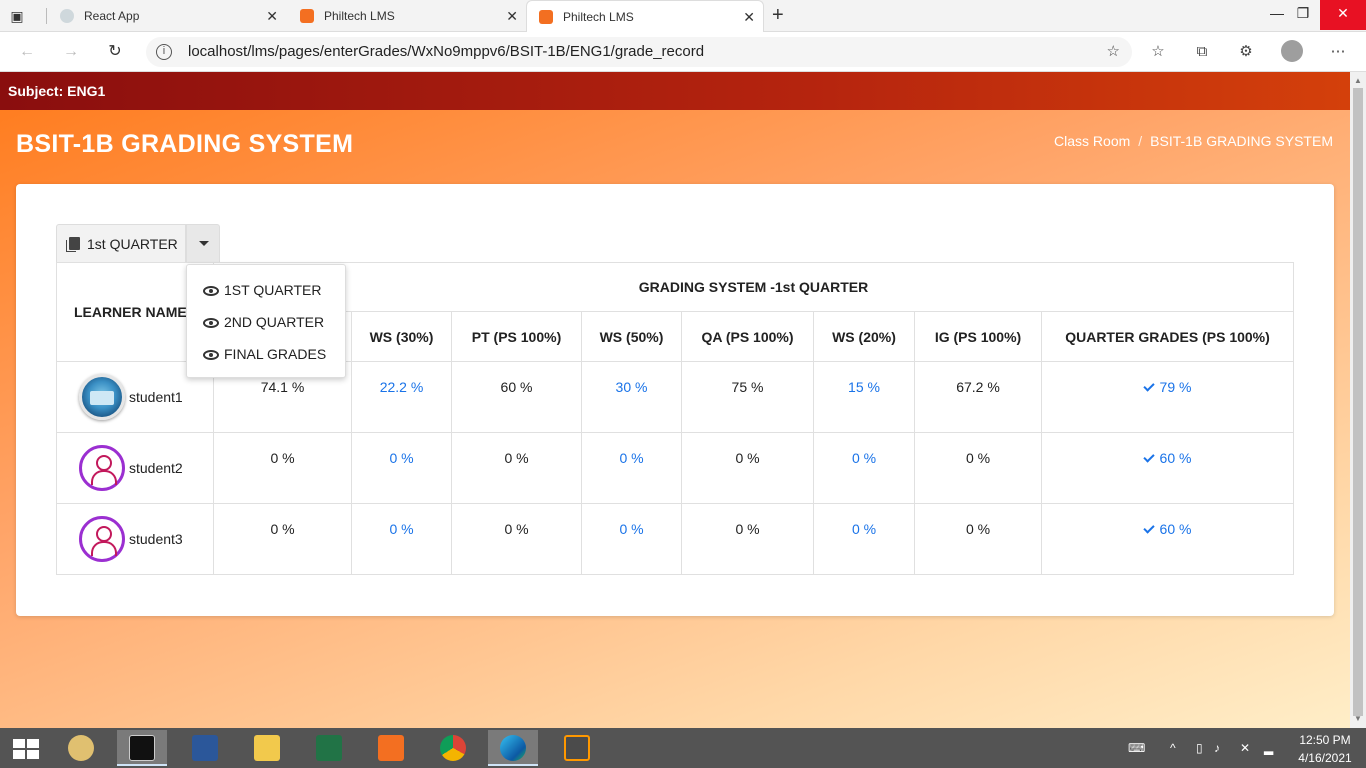 This screenshot has height=768, width=1366. What do you see at coordinates (112, 16) in the screenshot?
I see `tab-label: React App` at bounding box center [112, 16].